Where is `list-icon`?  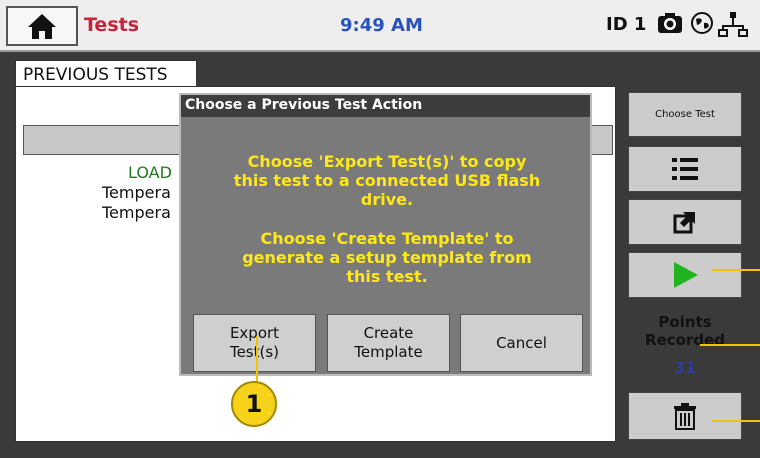
list-icon is located at coordinates (685, 169).